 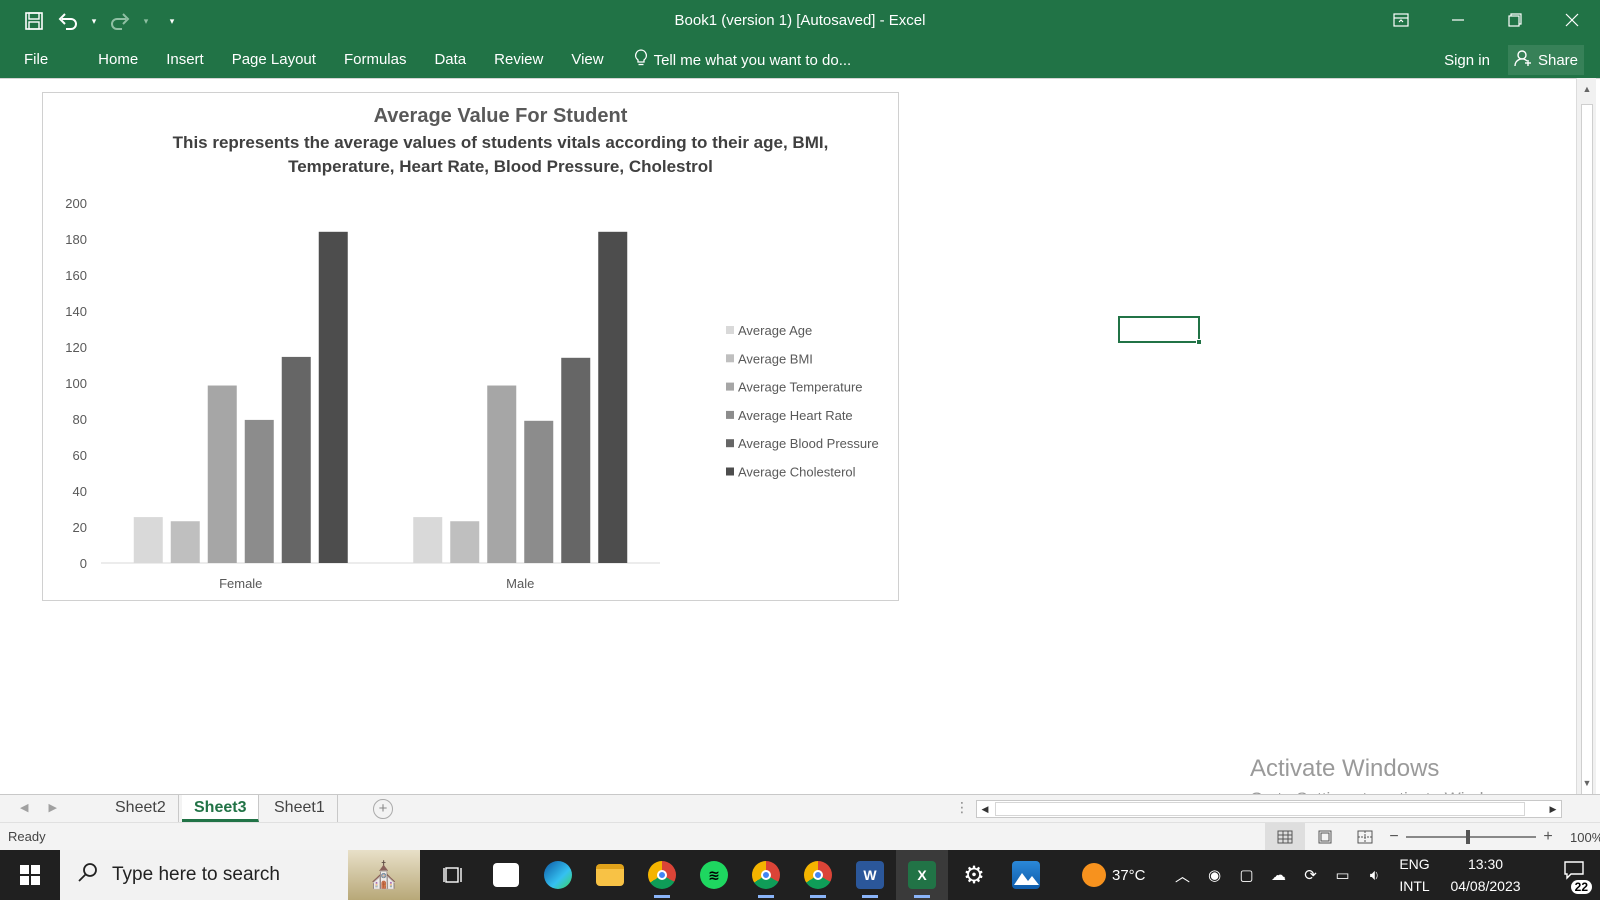 I want to click on taskbar-search: Type here to search ⛪, so click(x=240, y=875).